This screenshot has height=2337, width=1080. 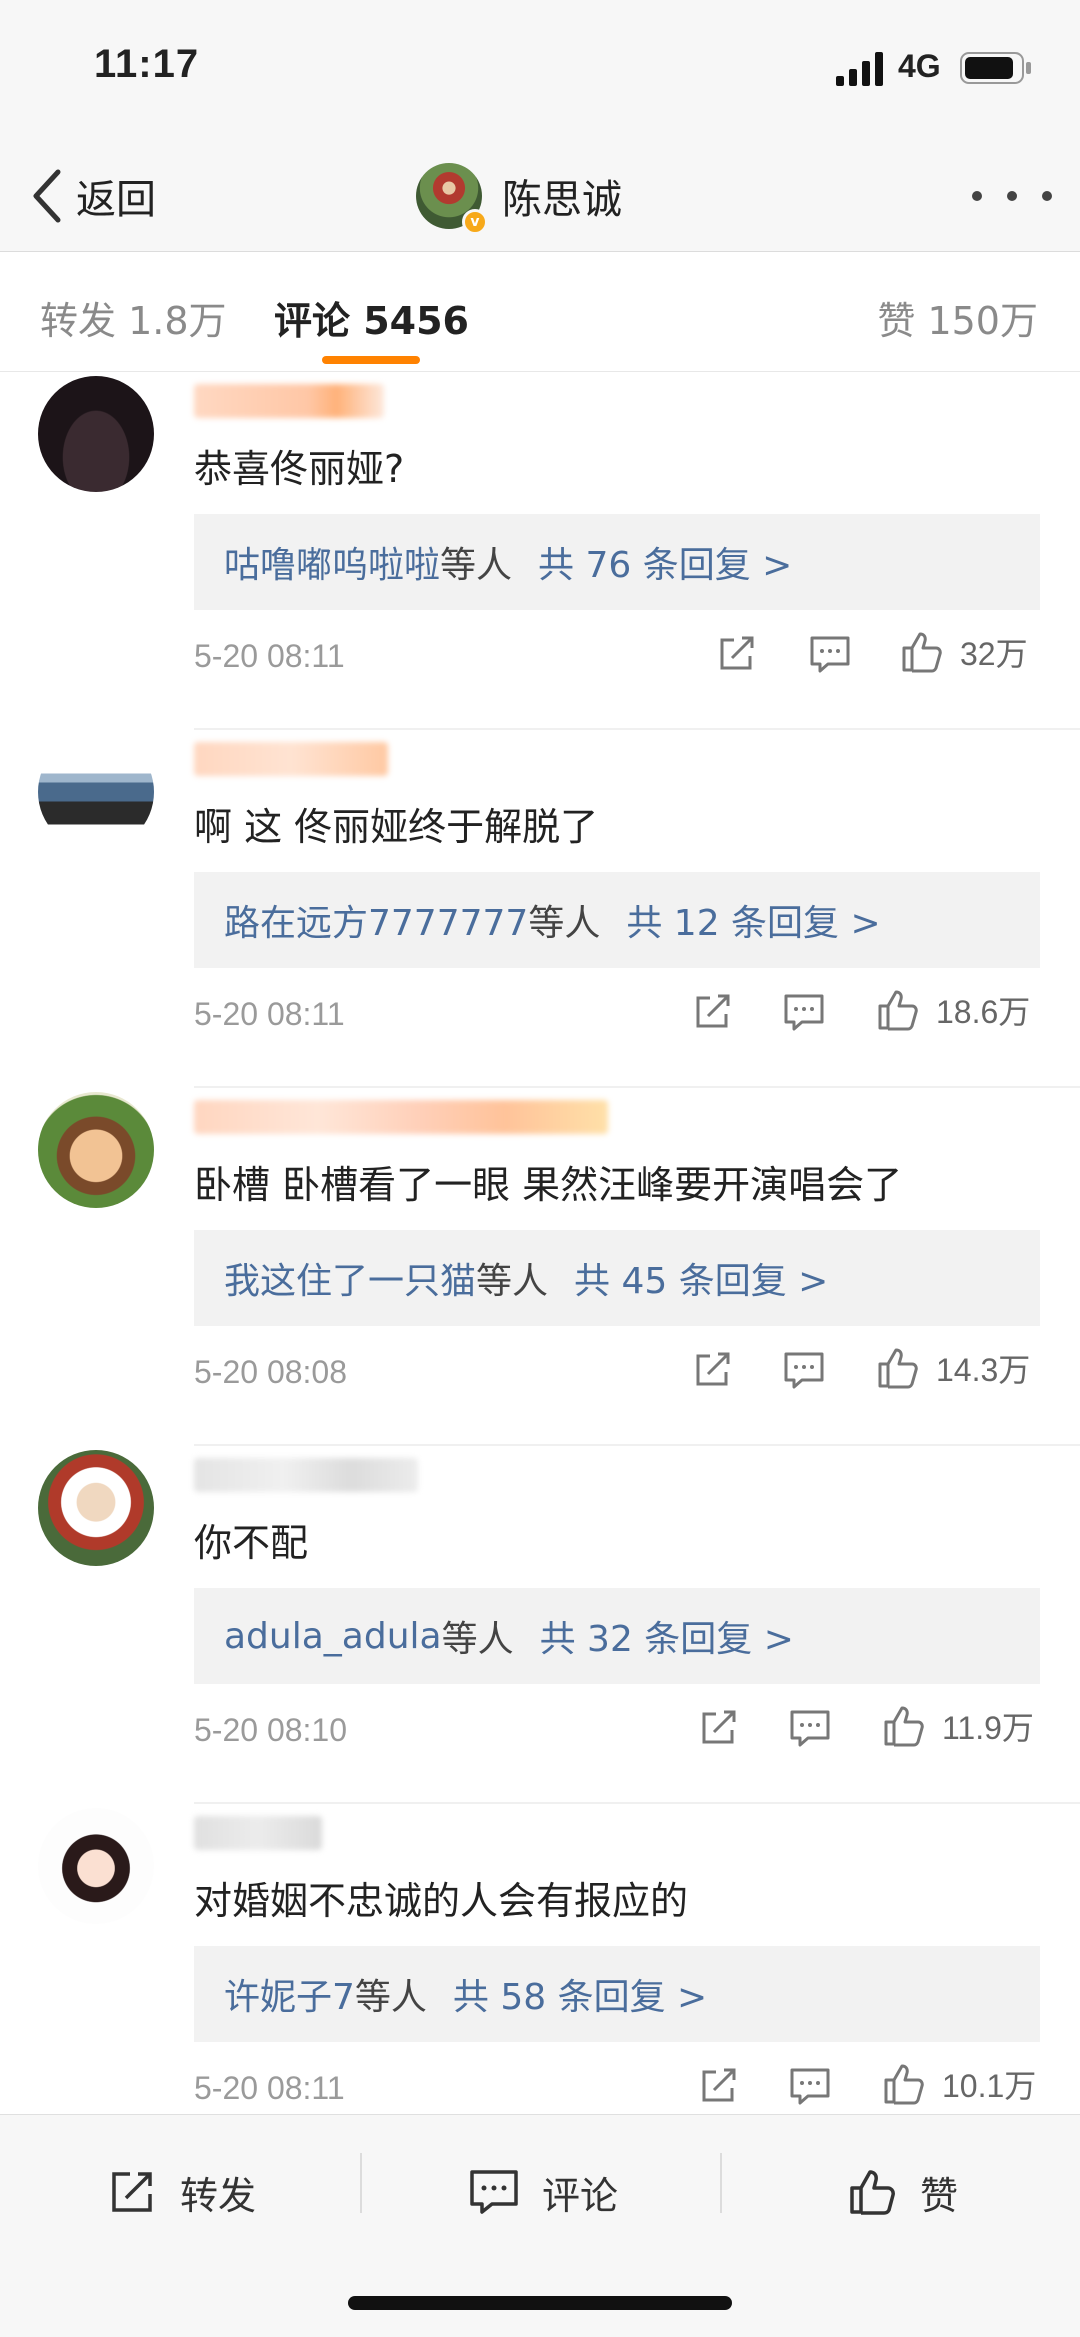 What do you see at coordinates (859, 69) in the screenshot?
I see `signal-icon` at bounding box center [859, 69].